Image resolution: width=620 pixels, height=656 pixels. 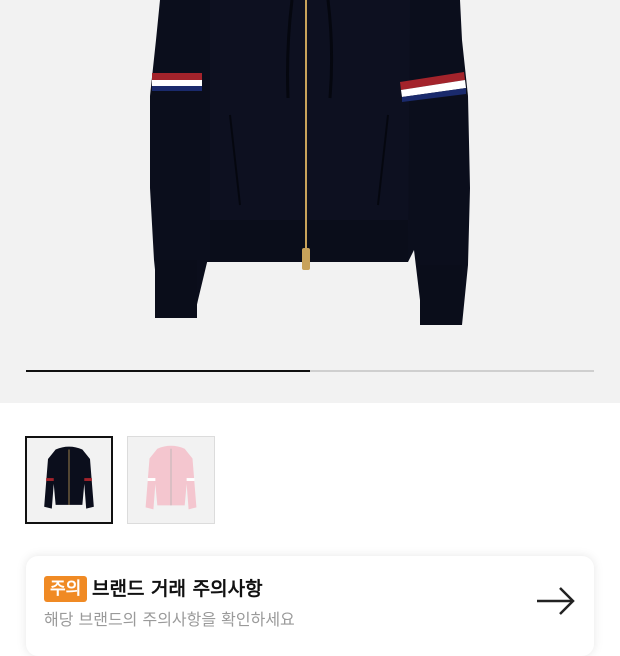 I want to click on gallery-progress-bar, so click(x=310, y=371).